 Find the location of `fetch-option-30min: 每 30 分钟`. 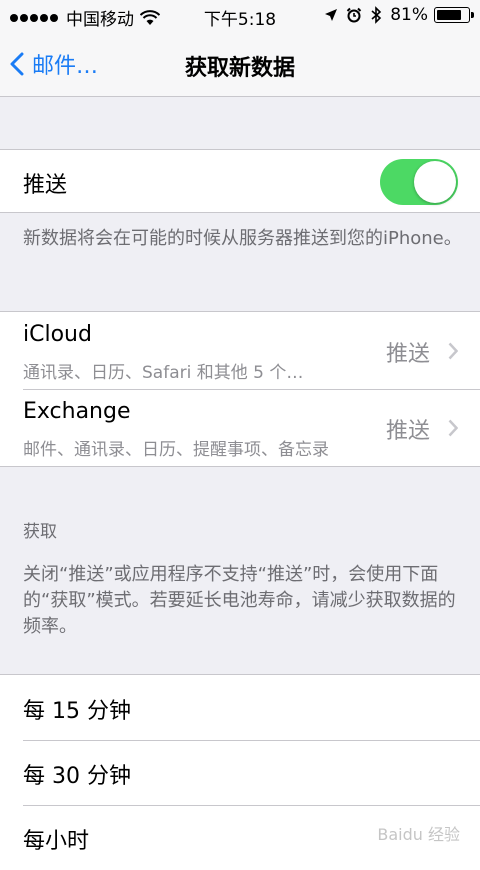

fetch-option-30min: 每 30 分钟 is located at coordinates (240, 772).